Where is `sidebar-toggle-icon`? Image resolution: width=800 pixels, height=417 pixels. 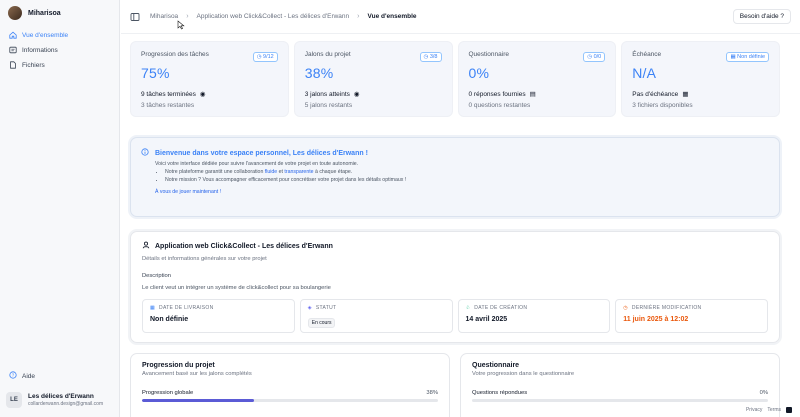 sidebar-toggle-icon is located at coordinates (135, 17).